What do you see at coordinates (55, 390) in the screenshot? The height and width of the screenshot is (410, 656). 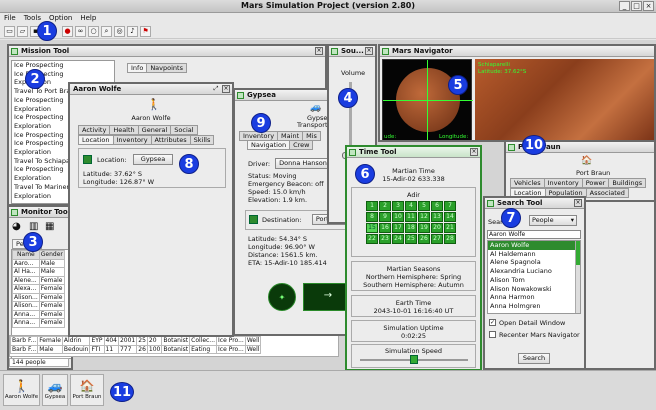 I see `taskbar-gypsea: 🚙 Gypsea` at bounding box center [55, 390].